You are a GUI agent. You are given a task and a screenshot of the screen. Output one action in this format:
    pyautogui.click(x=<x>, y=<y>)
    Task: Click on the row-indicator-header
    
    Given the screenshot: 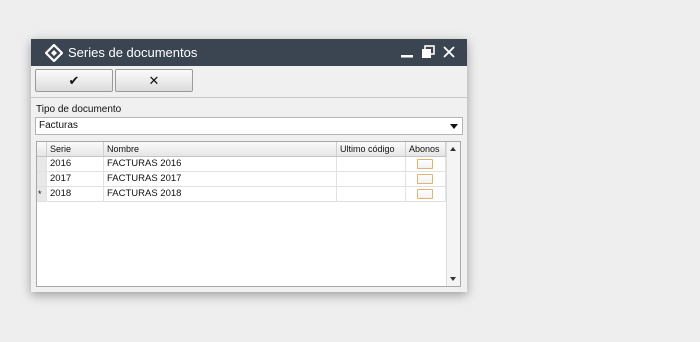 What is the action you would take?
    pyautogui.click(x=42, y=149)
    